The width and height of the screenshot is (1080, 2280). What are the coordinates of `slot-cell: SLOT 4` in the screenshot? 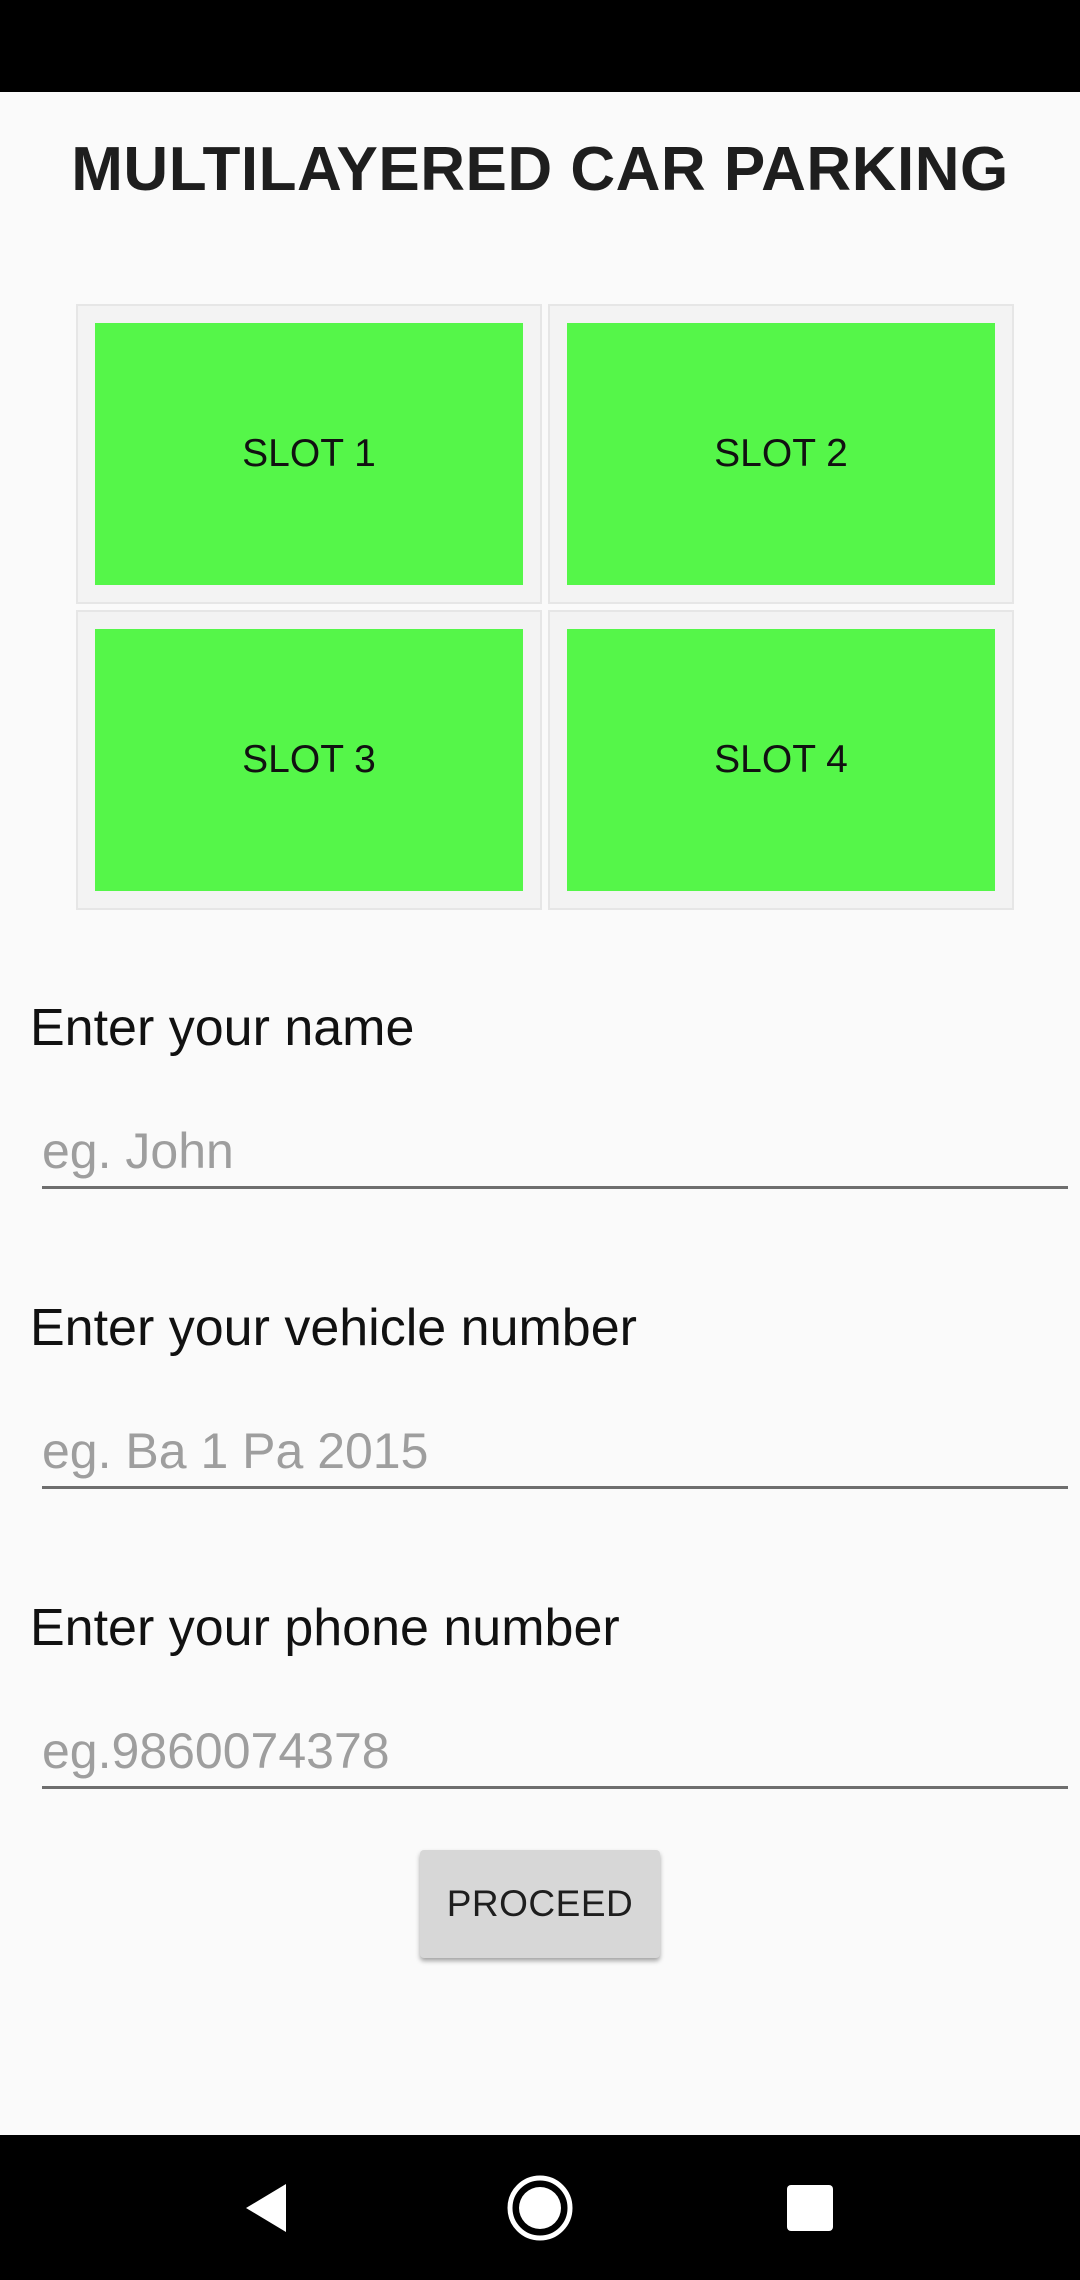 It's located at (781, 760).